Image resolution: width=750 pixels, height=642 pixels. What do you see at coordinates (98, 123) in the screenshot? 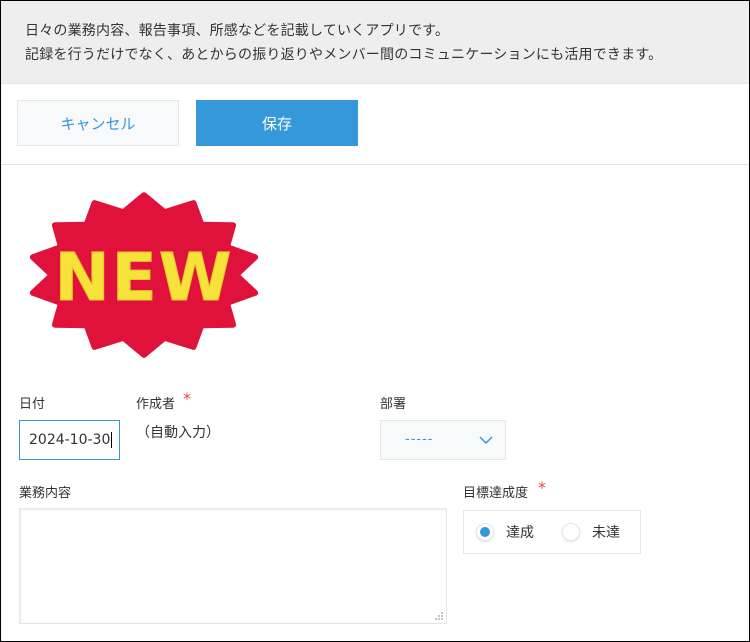
I see `cancel-button: キャンセル` at bounding box center [98, 123].